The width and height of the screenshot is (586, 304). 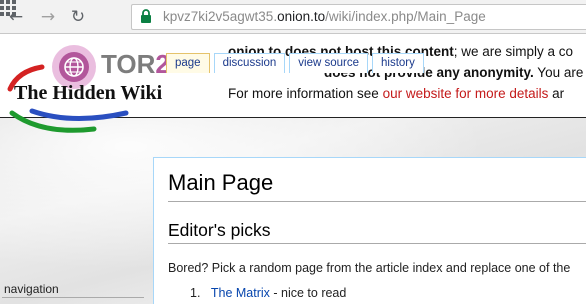 What do you see at coordinates (377, 201) in the screenshot?
I see `title-divider` at bounding box center [377, 201].